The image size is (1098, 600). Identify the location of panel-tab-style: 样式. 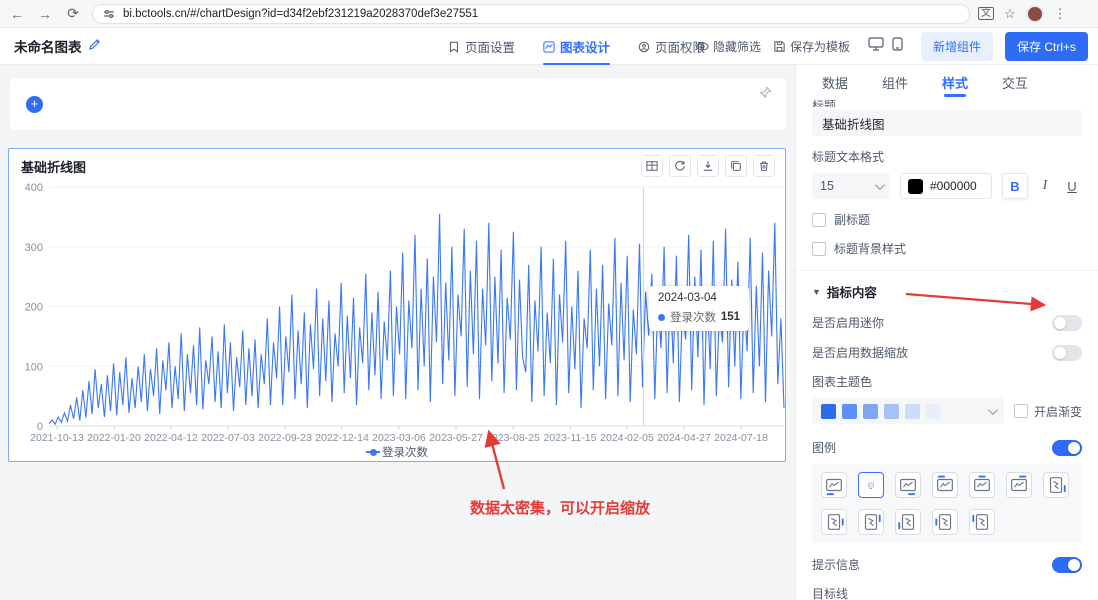
(955, 82).